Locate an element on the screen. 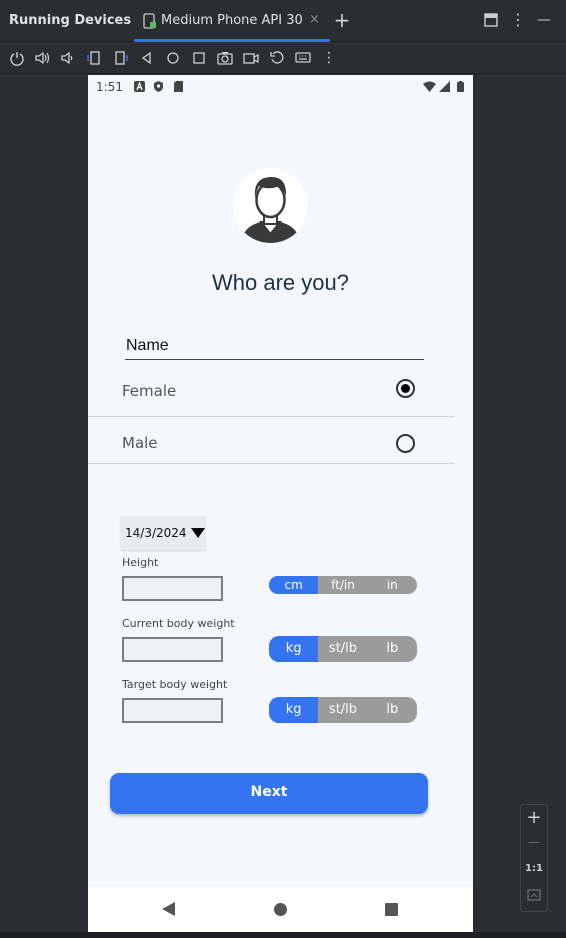 This screenshot has width=566, height=938. camera-icon is located at coordinates (225, 58).